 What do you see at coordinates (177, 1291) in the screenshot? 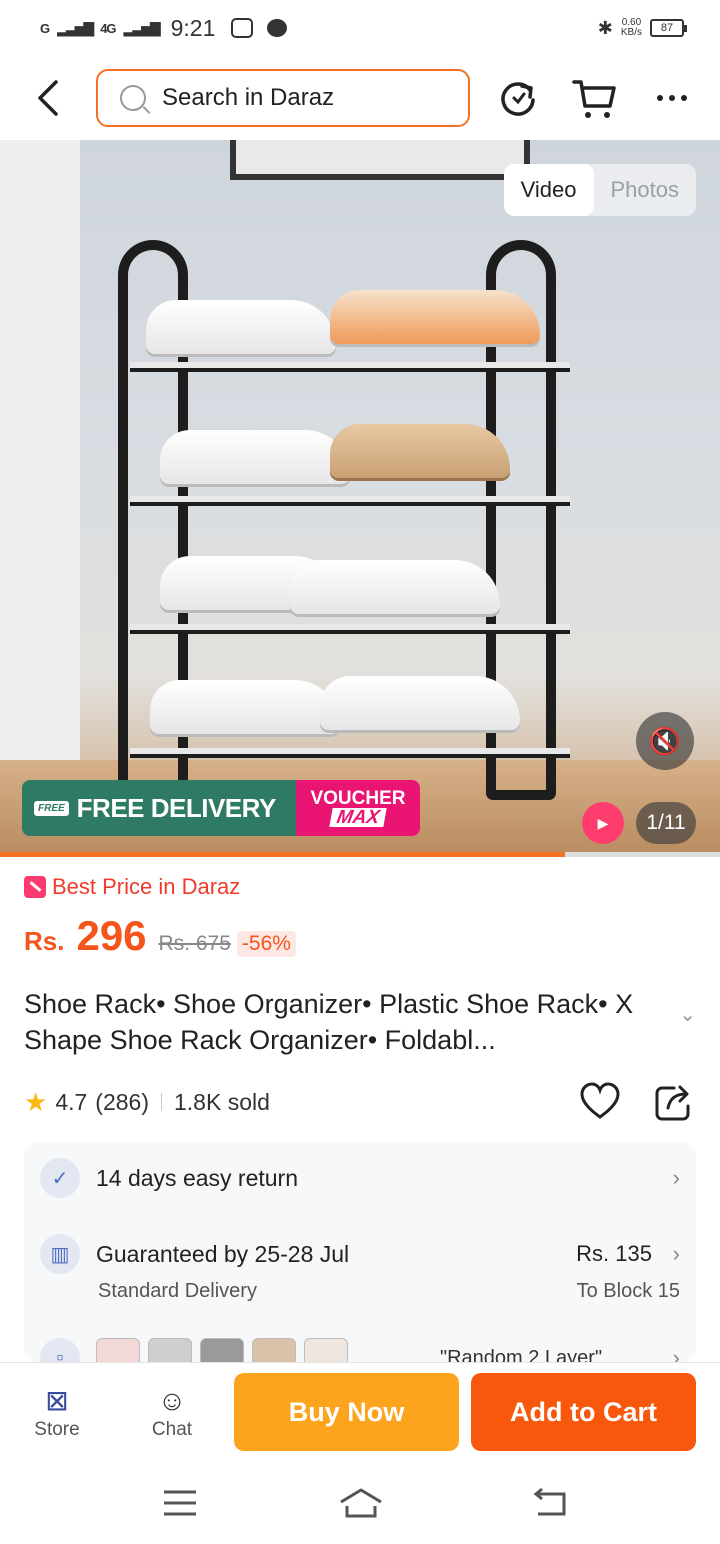
I see `delivery-type: Standard Delivery` at bounding box center [177, 1291].